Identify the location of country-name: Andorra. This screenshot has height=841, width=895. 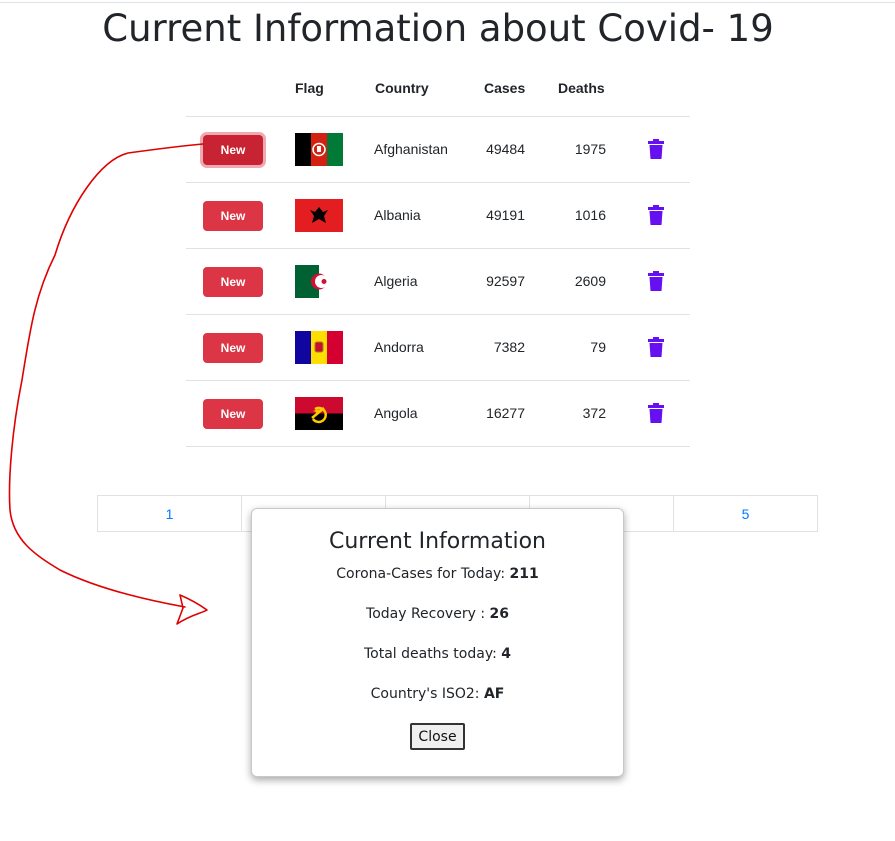
(399, 347).